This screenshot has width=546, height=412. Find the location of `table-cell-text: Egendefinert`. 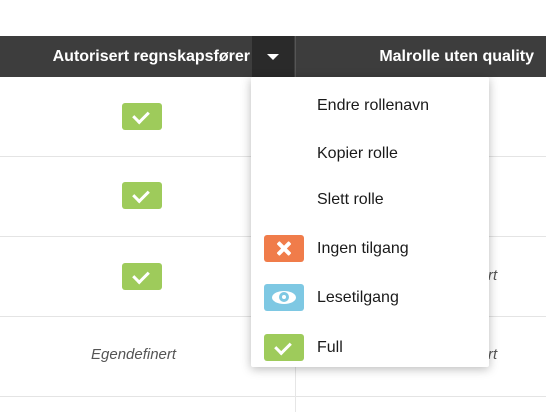

table-cell-text: Egendefinert is located at coordinates (134, 354).